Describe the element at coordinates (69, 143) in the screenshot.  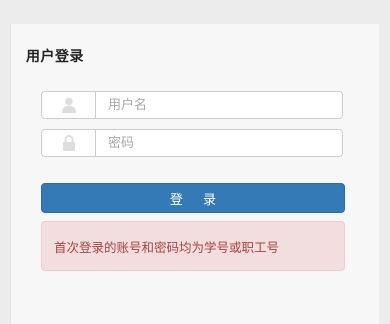
I see `lock-icon` at that location.